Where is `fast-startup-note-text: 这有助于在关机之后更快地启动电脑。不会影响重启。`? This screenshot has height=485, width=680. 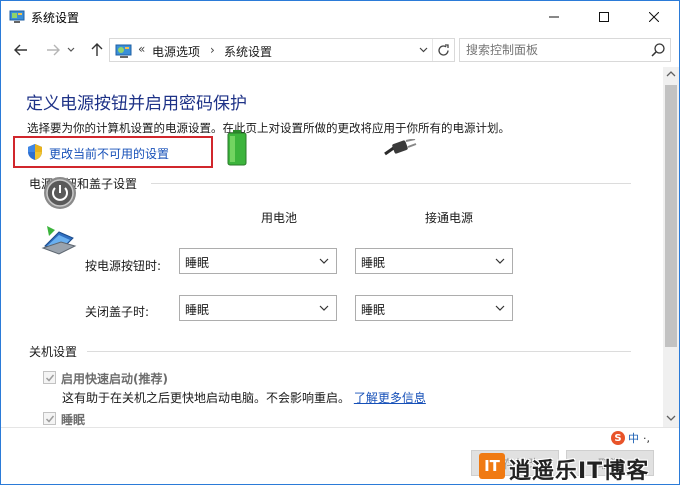 fast-startup-note-text: 这有助于在关机之后更快地启动电脑。不会影响重启。 is located at coordinates (206, 398).